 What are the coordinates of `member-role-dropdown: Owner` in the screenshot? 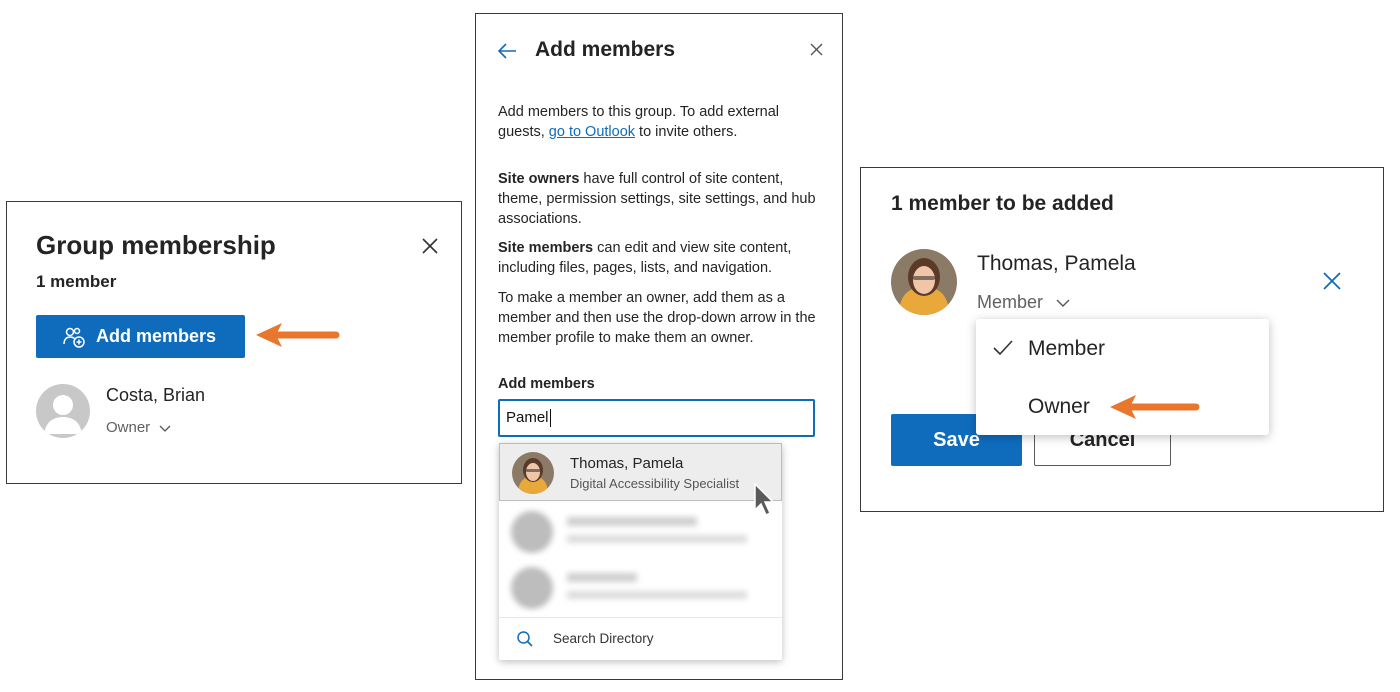 It's located at (139, 427).